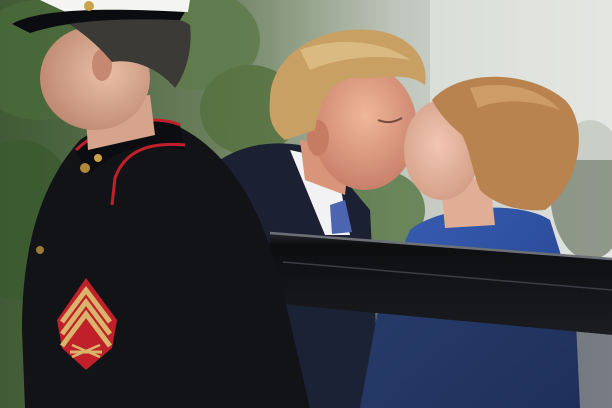  What do you see at coordinates (89, 6) in the screenshot?
I see `cap-emblem` at bounding box center [89, 6].